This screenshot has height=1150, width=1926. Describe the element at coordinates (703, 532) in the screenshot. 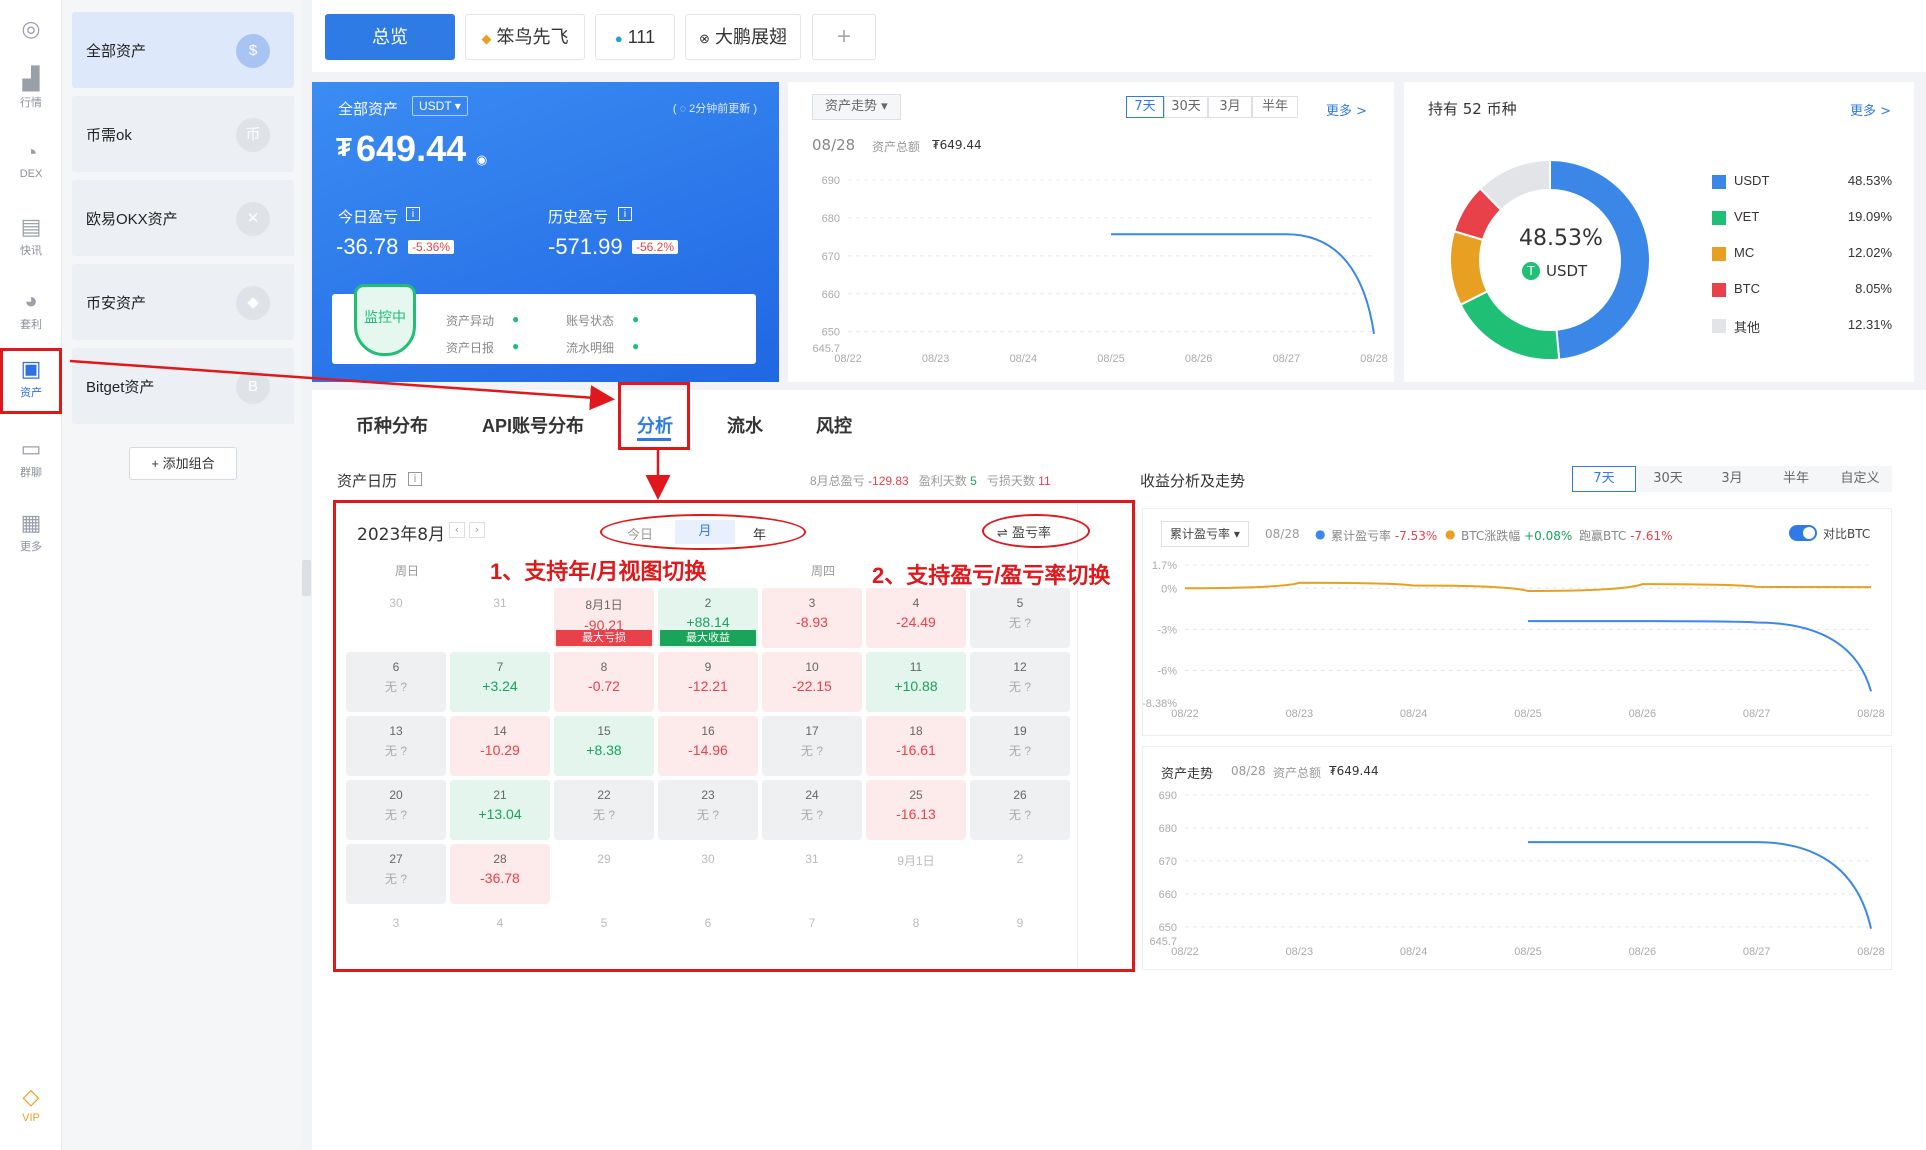

I see `annotation-ellipse-views` at that location.